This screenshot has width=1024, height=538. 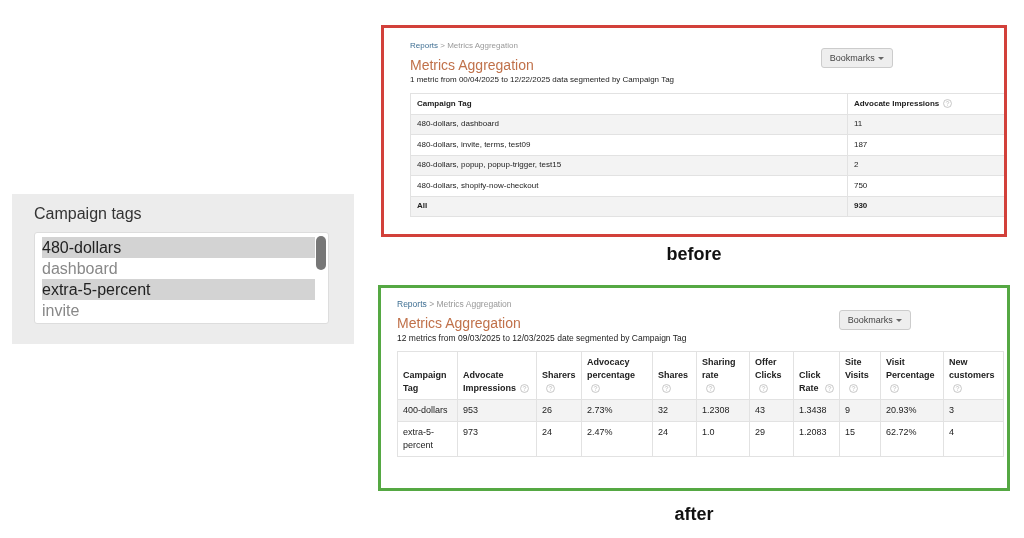 I want to click on list-option: dashboard, so click(x=178, y=268).